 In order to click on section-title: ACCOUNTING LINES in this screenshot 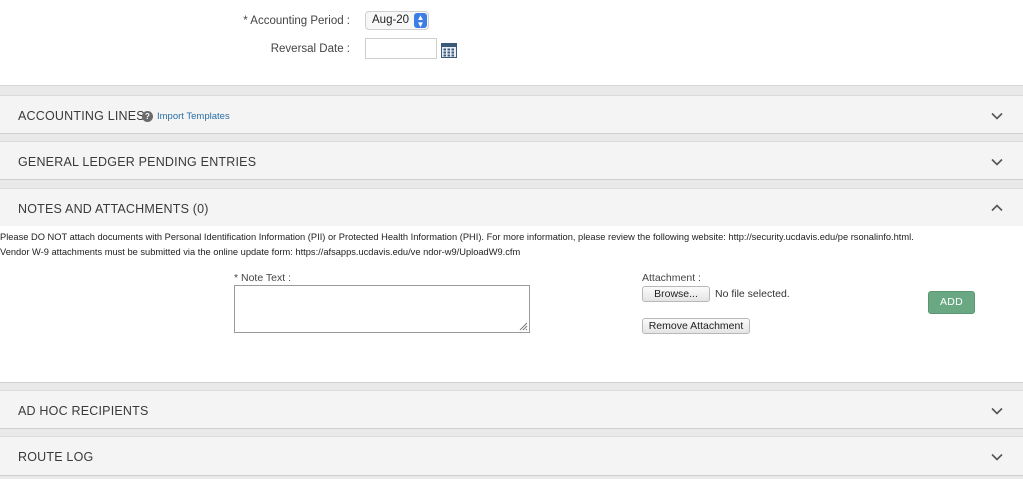, I will do `click(81, 116)`.